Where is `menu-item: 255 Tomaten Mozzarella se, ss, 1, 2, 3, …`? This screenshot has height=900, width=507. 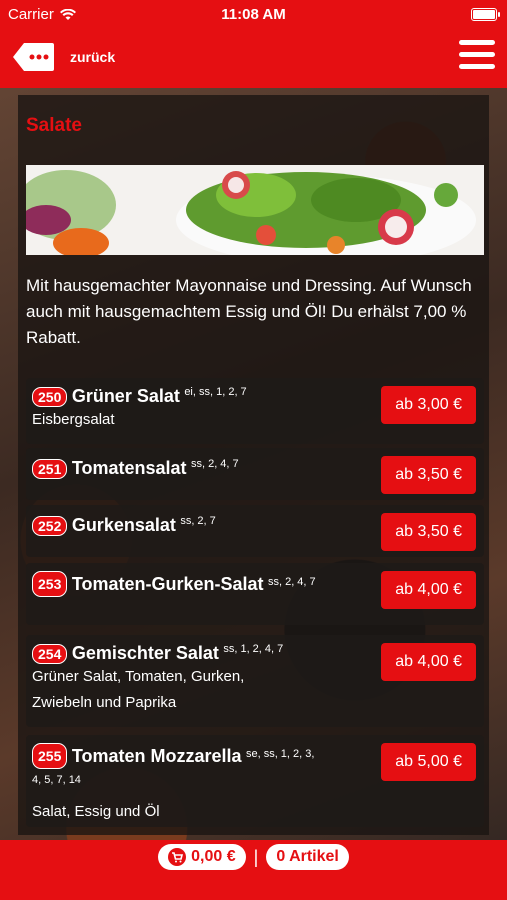
menu-item: 255 Tomaten Mozzarella se, ss, 1, 2, 3, … is located at coordinates (255, 781).